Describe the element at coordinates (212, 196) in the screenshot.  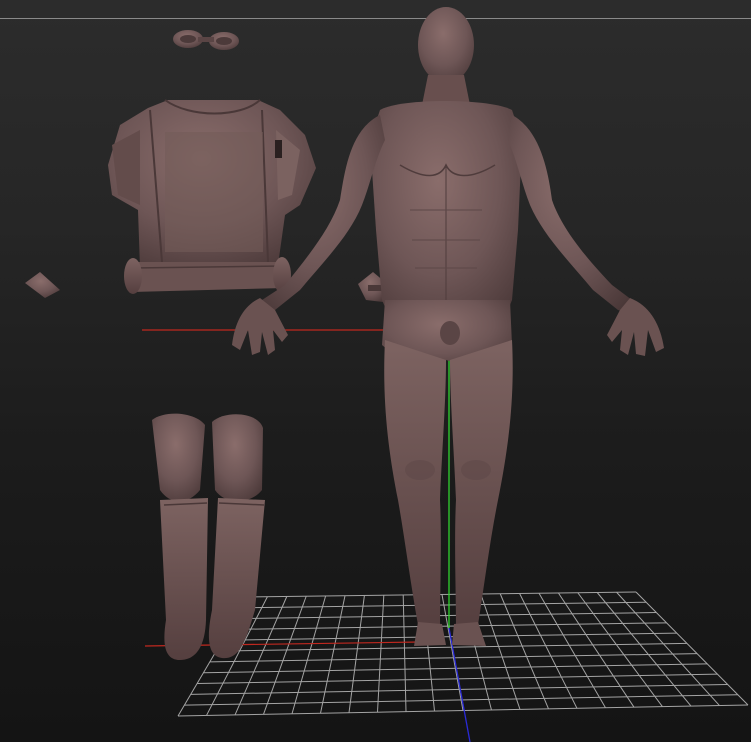
I see `vest-object` at that location.